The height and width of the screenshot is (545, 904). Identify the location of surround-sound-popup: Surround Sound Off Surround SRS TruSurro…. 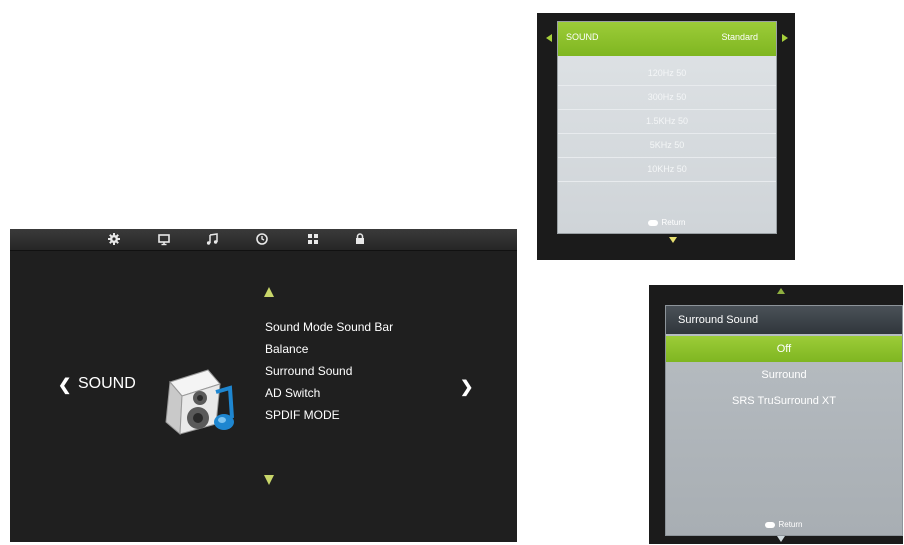
(776, 414).